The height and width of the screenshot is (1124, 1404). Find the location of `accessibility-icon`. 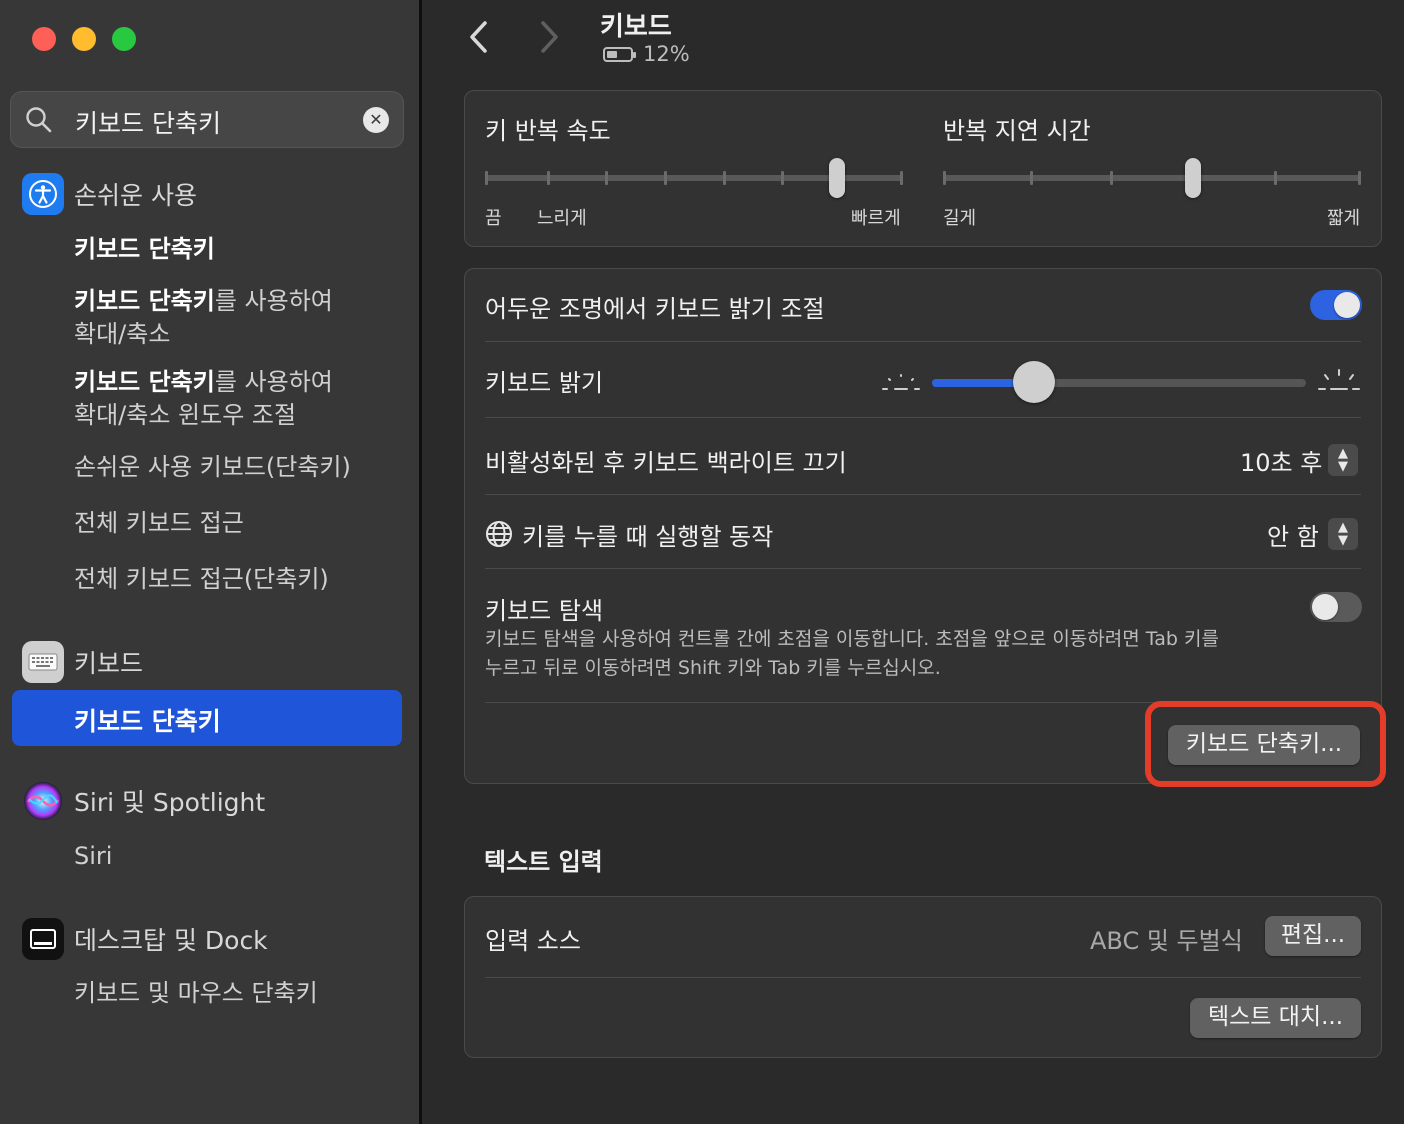

accessibility-icon is located at coordinates (43, 194).